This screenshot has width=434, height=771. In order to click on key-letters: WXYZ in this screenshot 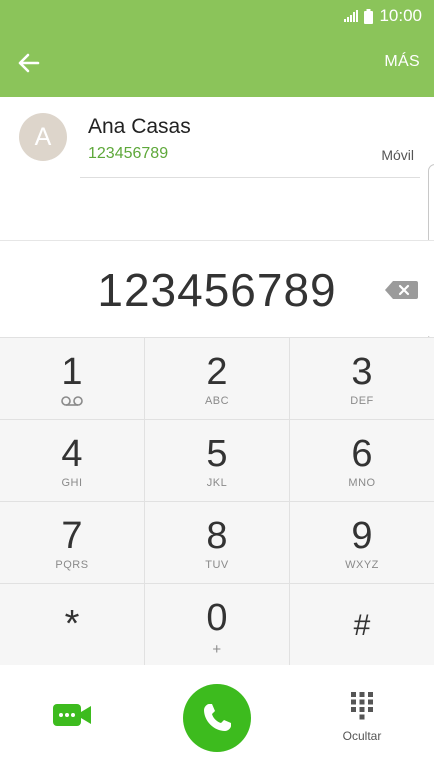, I will do `click(362, 565)`.